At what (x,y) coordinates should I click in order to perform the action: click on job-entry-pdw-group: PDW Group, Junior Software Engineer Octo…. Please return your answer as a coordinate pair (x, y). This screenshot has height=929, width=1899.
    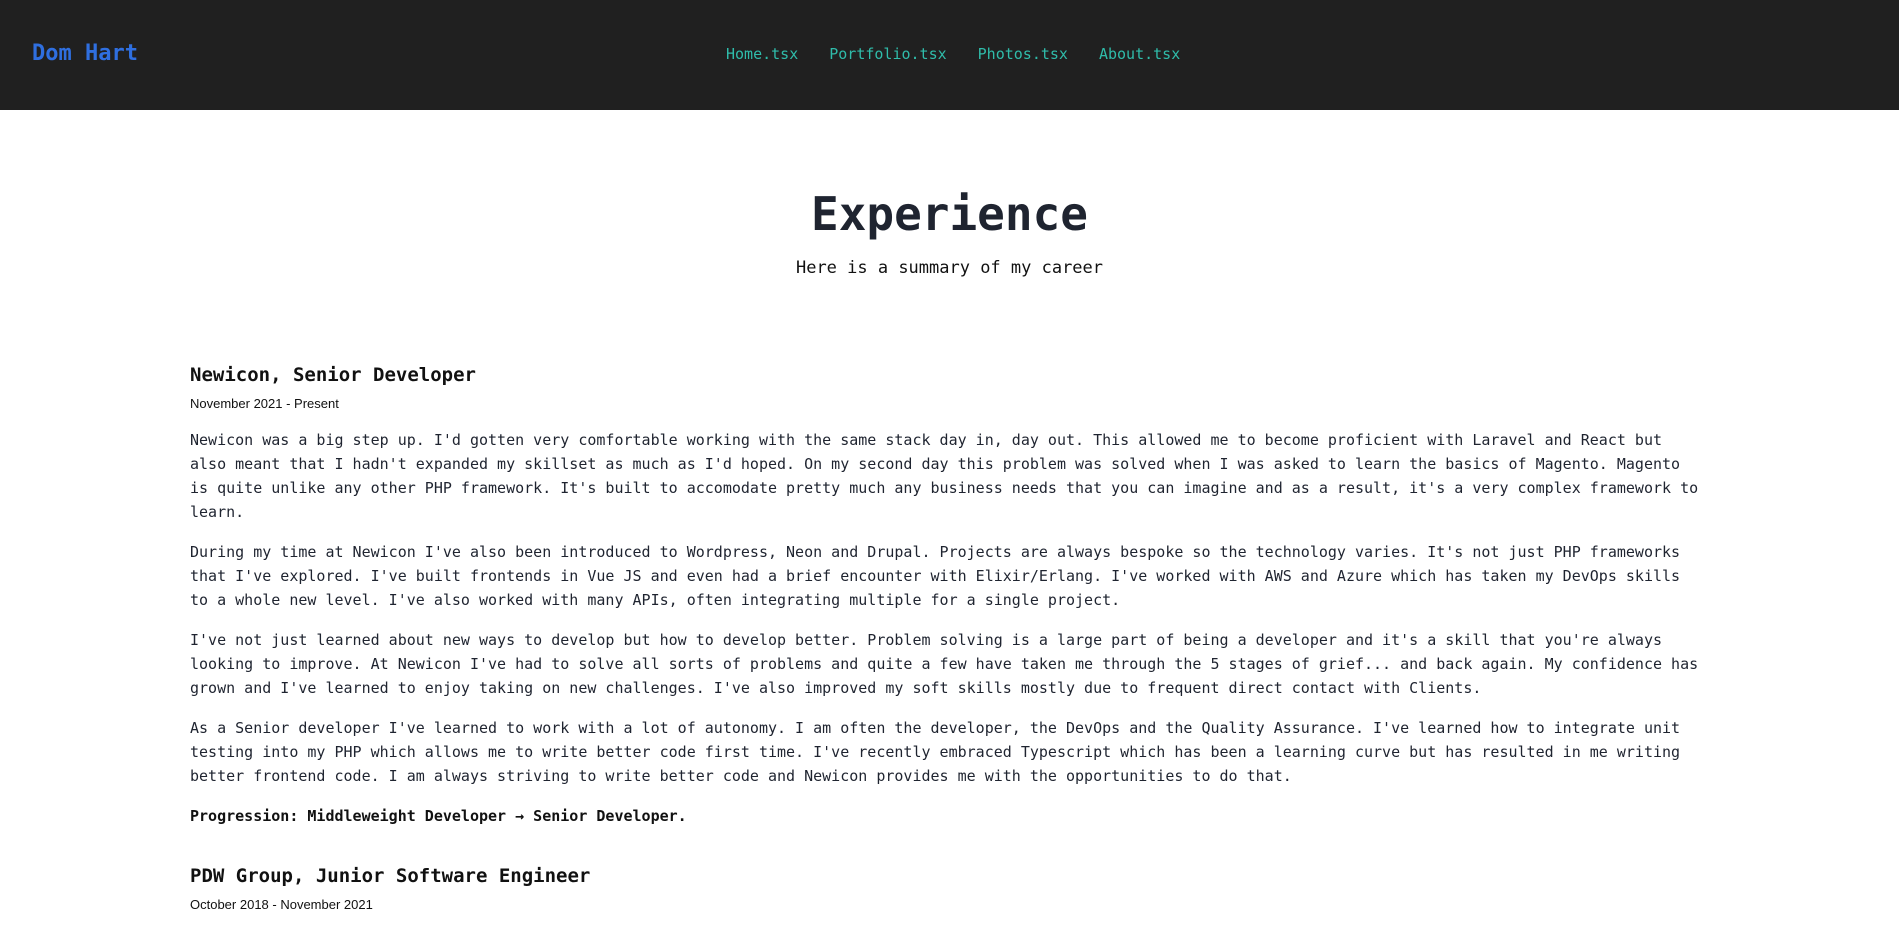
    Looking at the image, I should click on (947, 888).